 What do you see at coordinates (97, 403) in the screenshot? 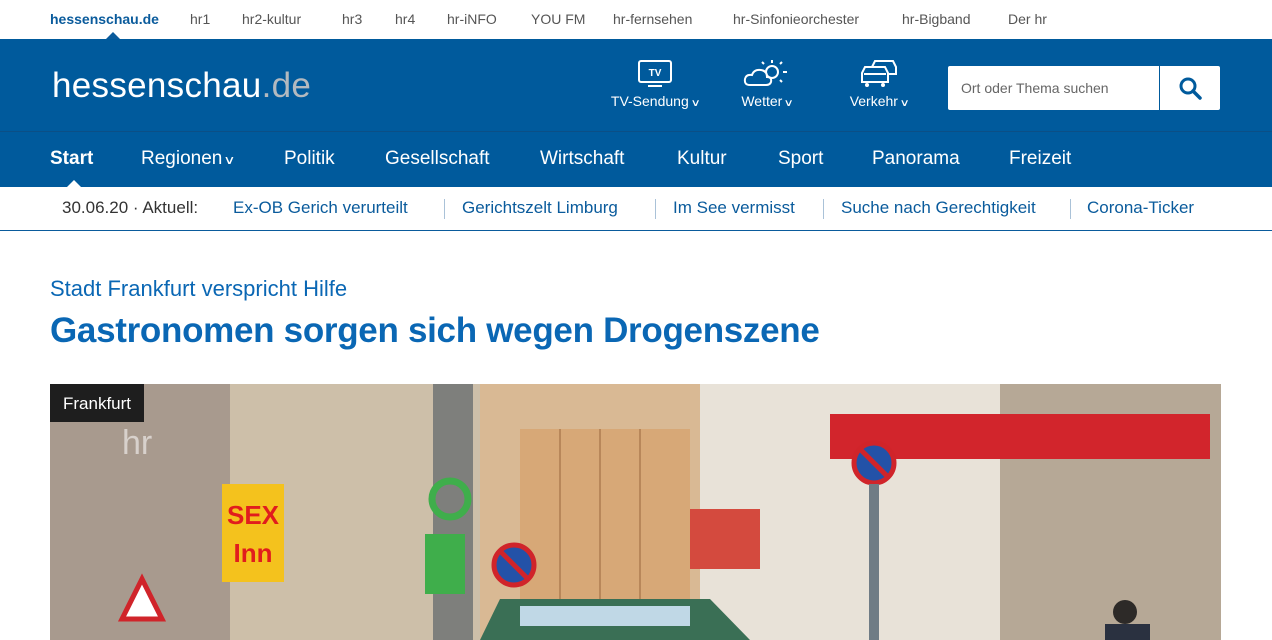
I see `image-location-tag: Frankfurt` at bounding box center [97, 403].